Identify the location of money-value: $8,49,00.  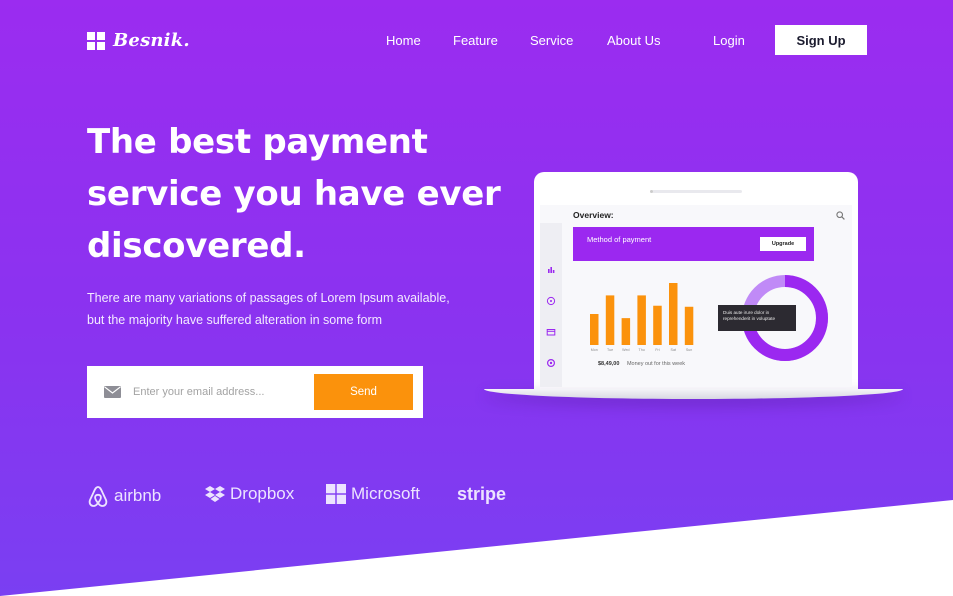
(609, 364).